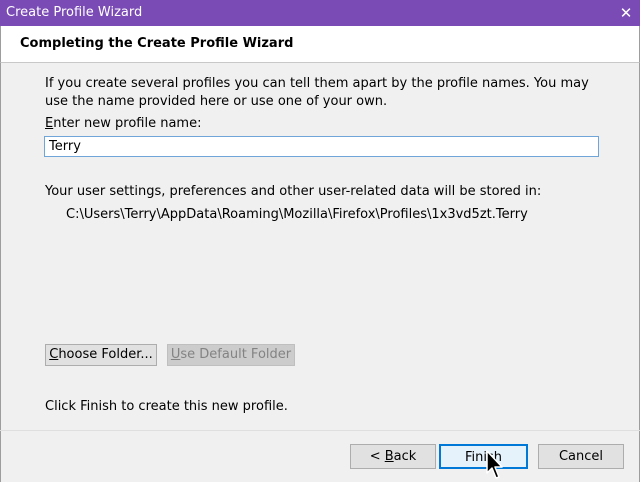 This screenshot has width=640, height=482. I want to click on cancel-button: Cancel, so click(581, 456).